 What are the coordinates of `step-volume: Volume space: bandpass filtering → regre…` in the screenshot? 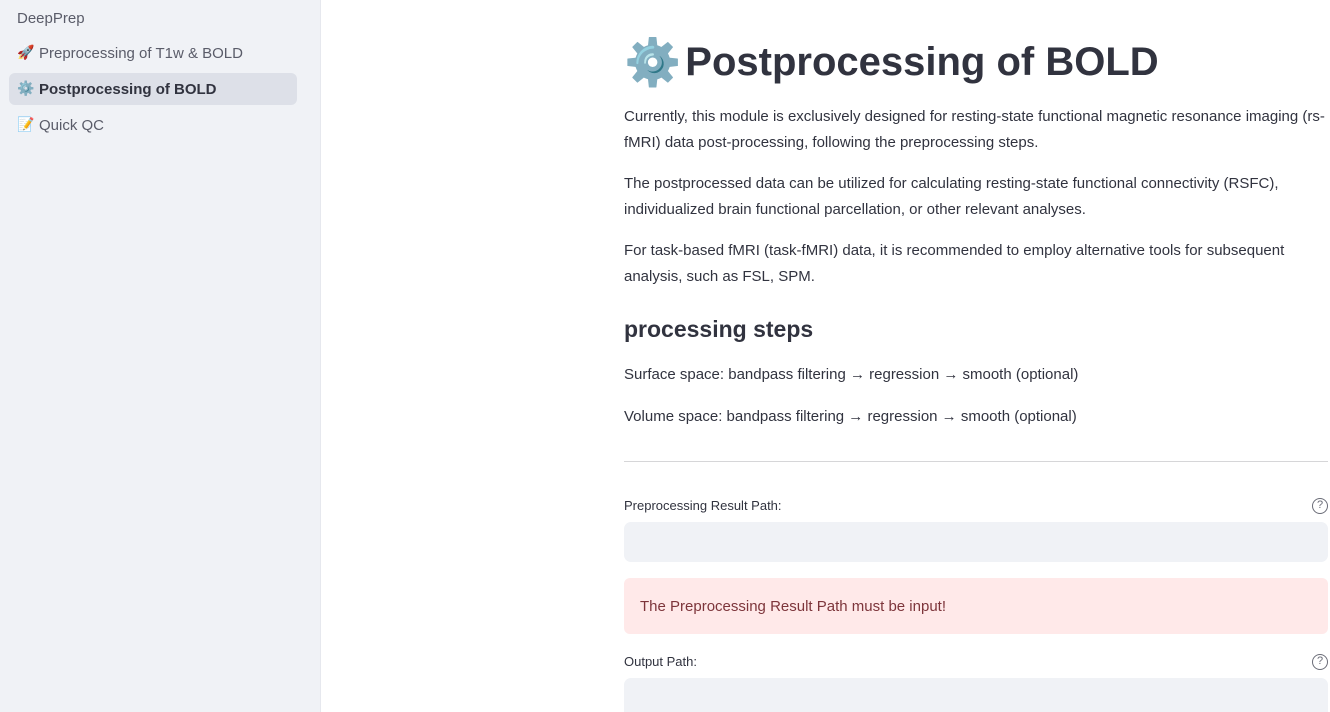 It's located at (850, 416).